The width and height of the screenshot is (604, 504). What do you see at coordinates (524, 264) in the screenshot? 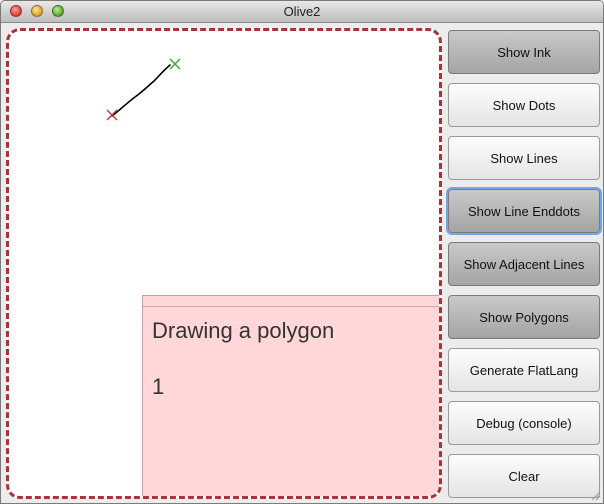
I see `show-adjacent-lines-button: Show Adjacent Lines` at bounding box center [524, 264].